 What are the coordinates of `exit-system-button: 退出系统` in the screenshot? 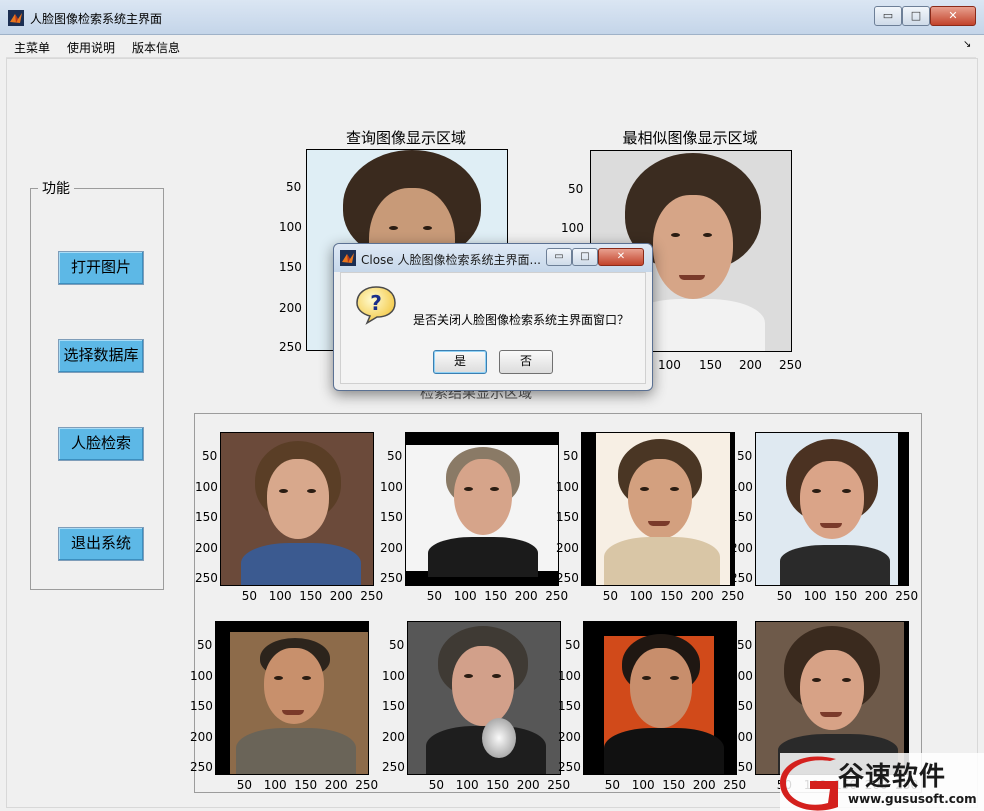 It's located at (101, 544).